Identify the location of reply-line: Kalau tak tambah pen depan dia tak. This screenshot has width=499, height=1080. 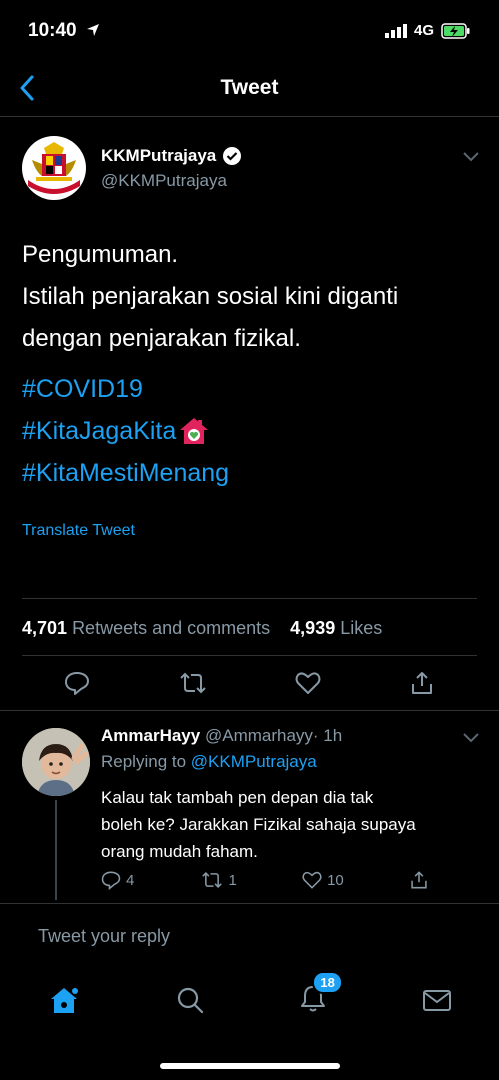
(237, 797).